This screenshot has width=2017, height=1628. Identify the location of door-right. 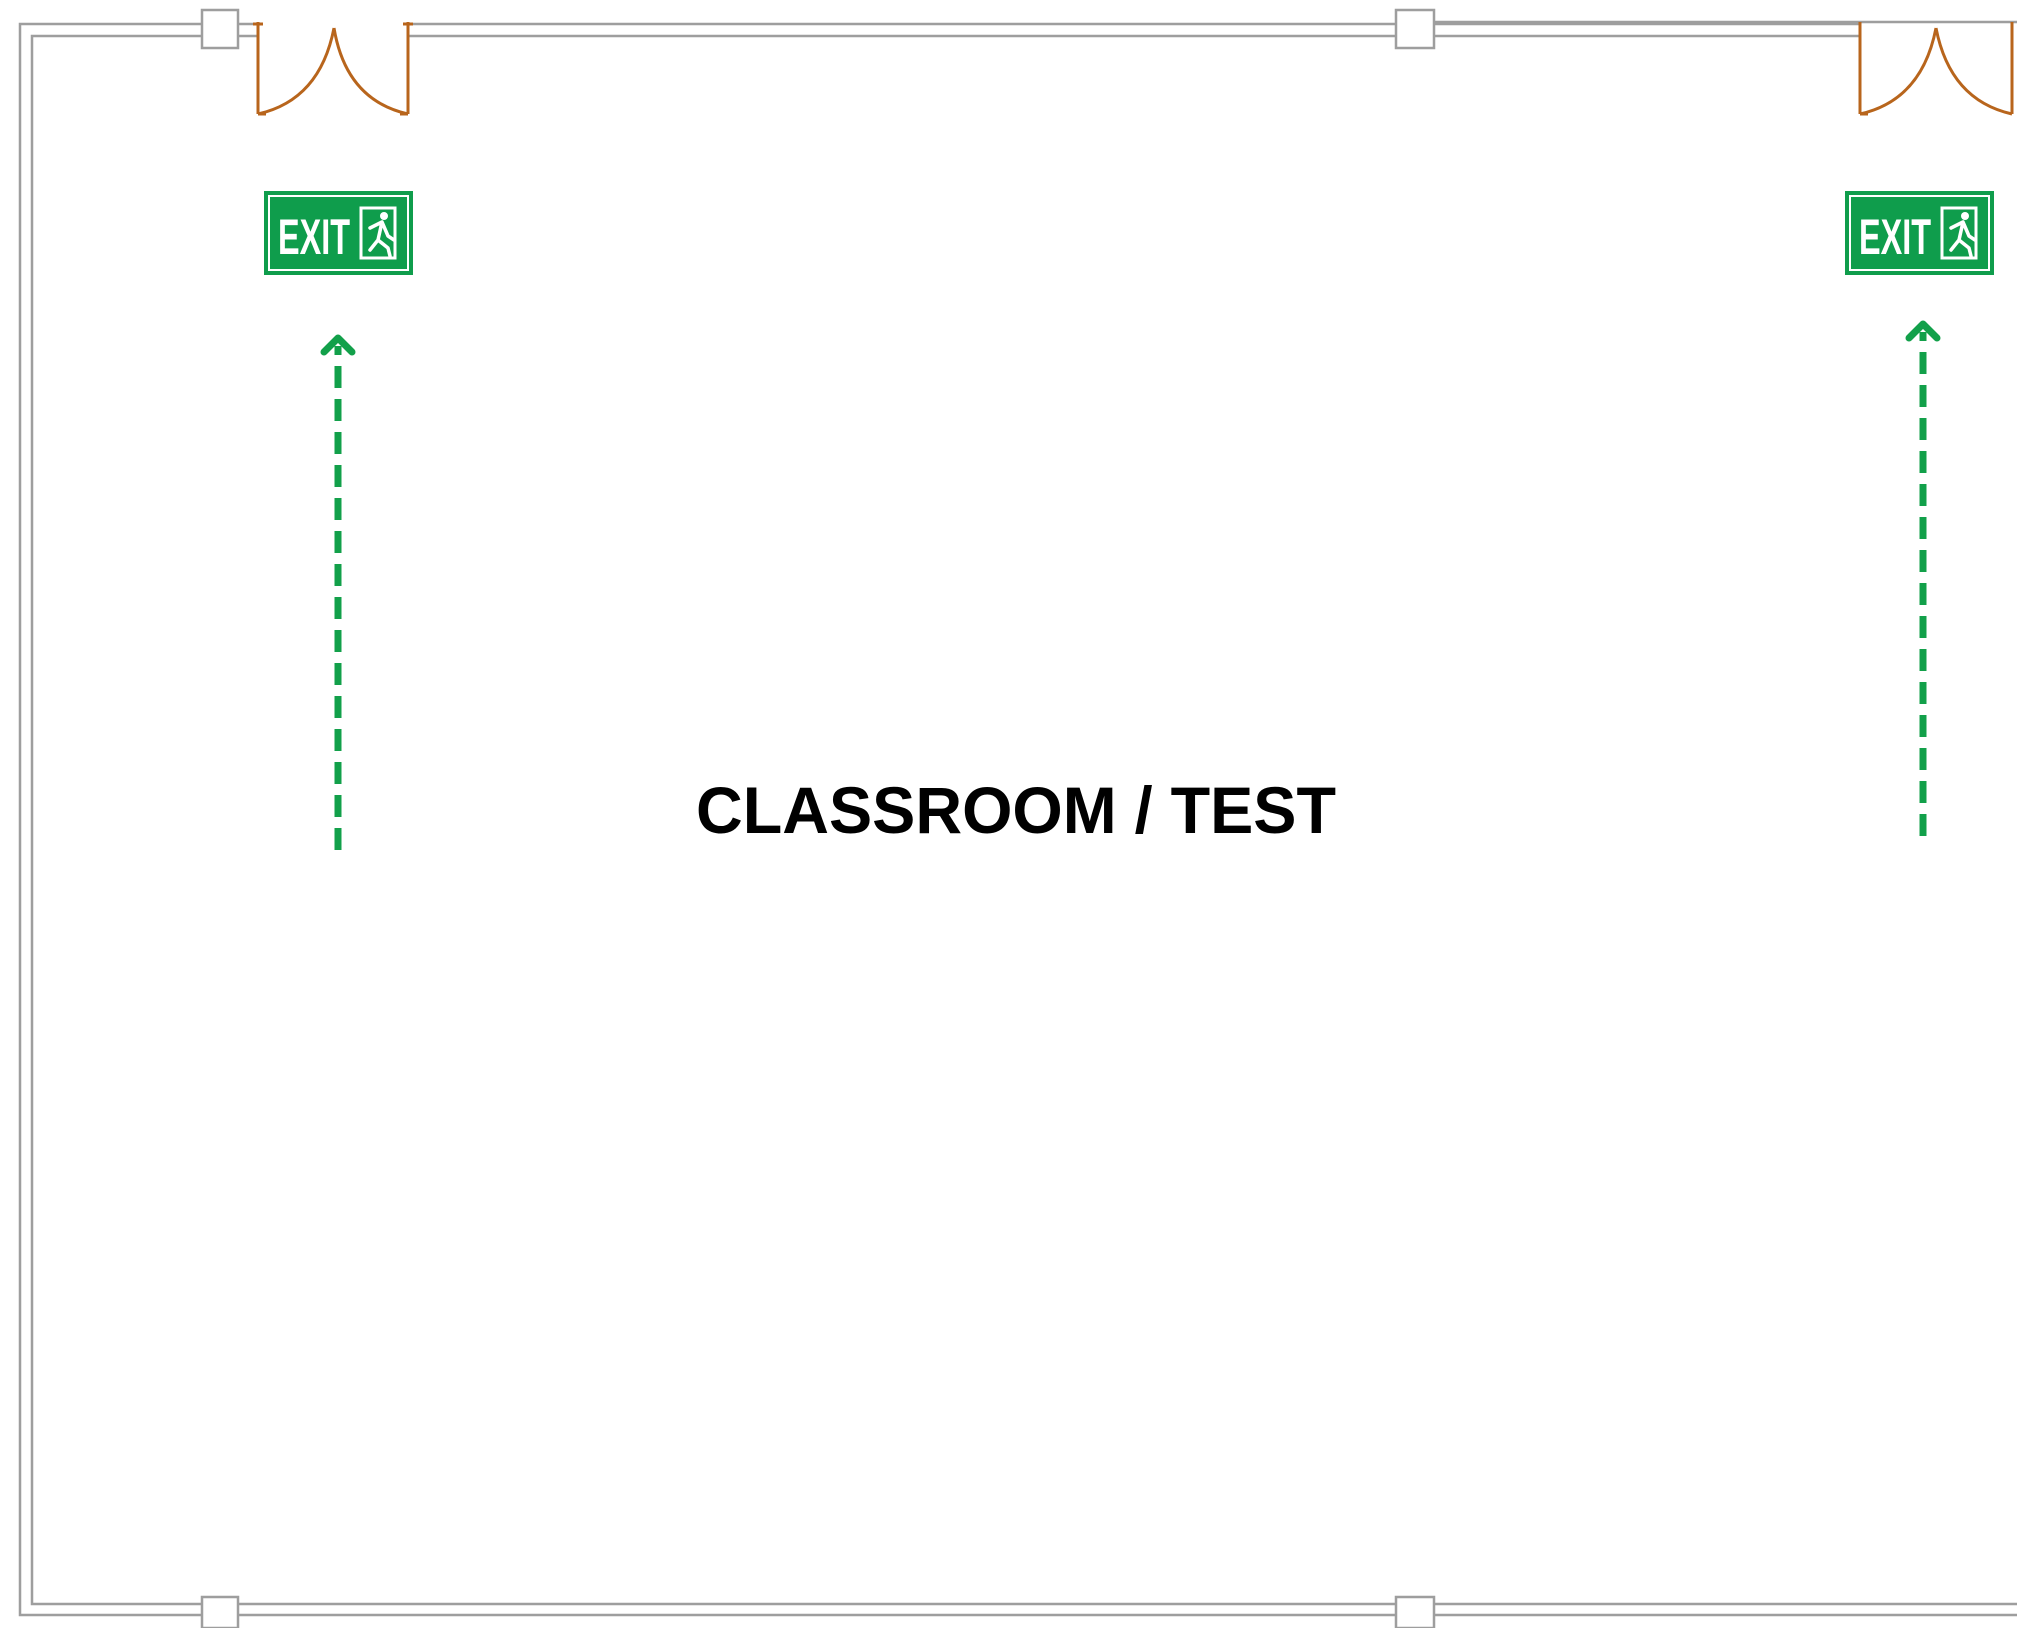
(1936, 69).